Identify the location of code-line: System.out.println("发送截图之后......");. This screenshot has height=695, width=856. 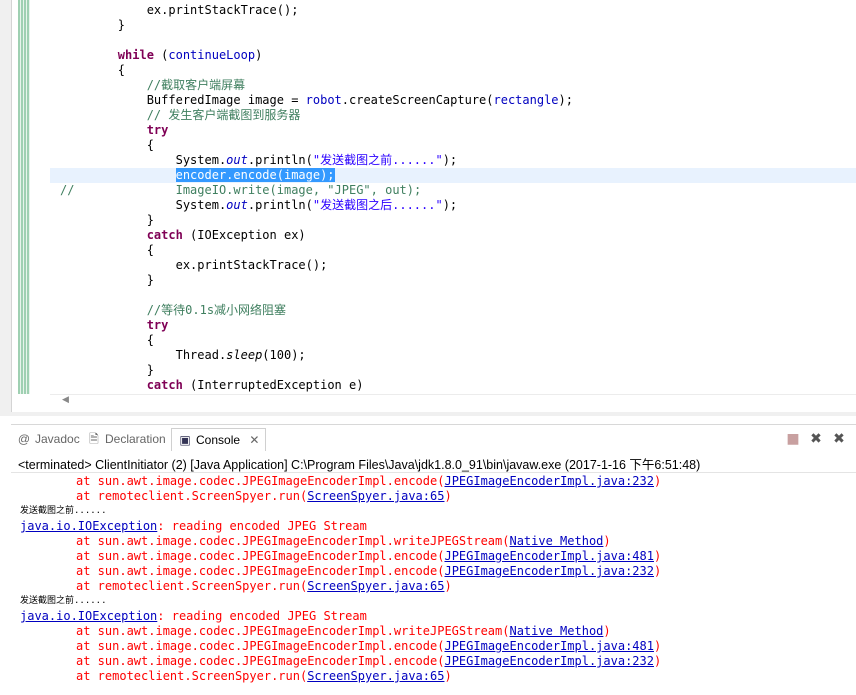
(453, 205).